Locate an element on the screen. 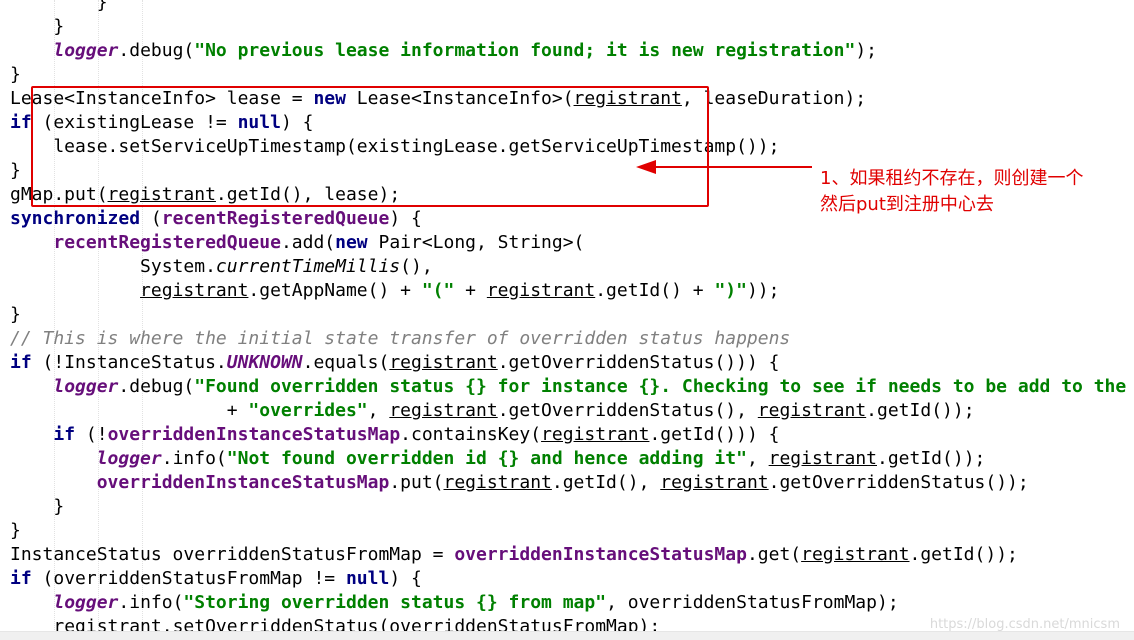 Image resolution: width=1134 pixels, height=640 pixels. annotation-arrow is located at coordinates (724, 167).